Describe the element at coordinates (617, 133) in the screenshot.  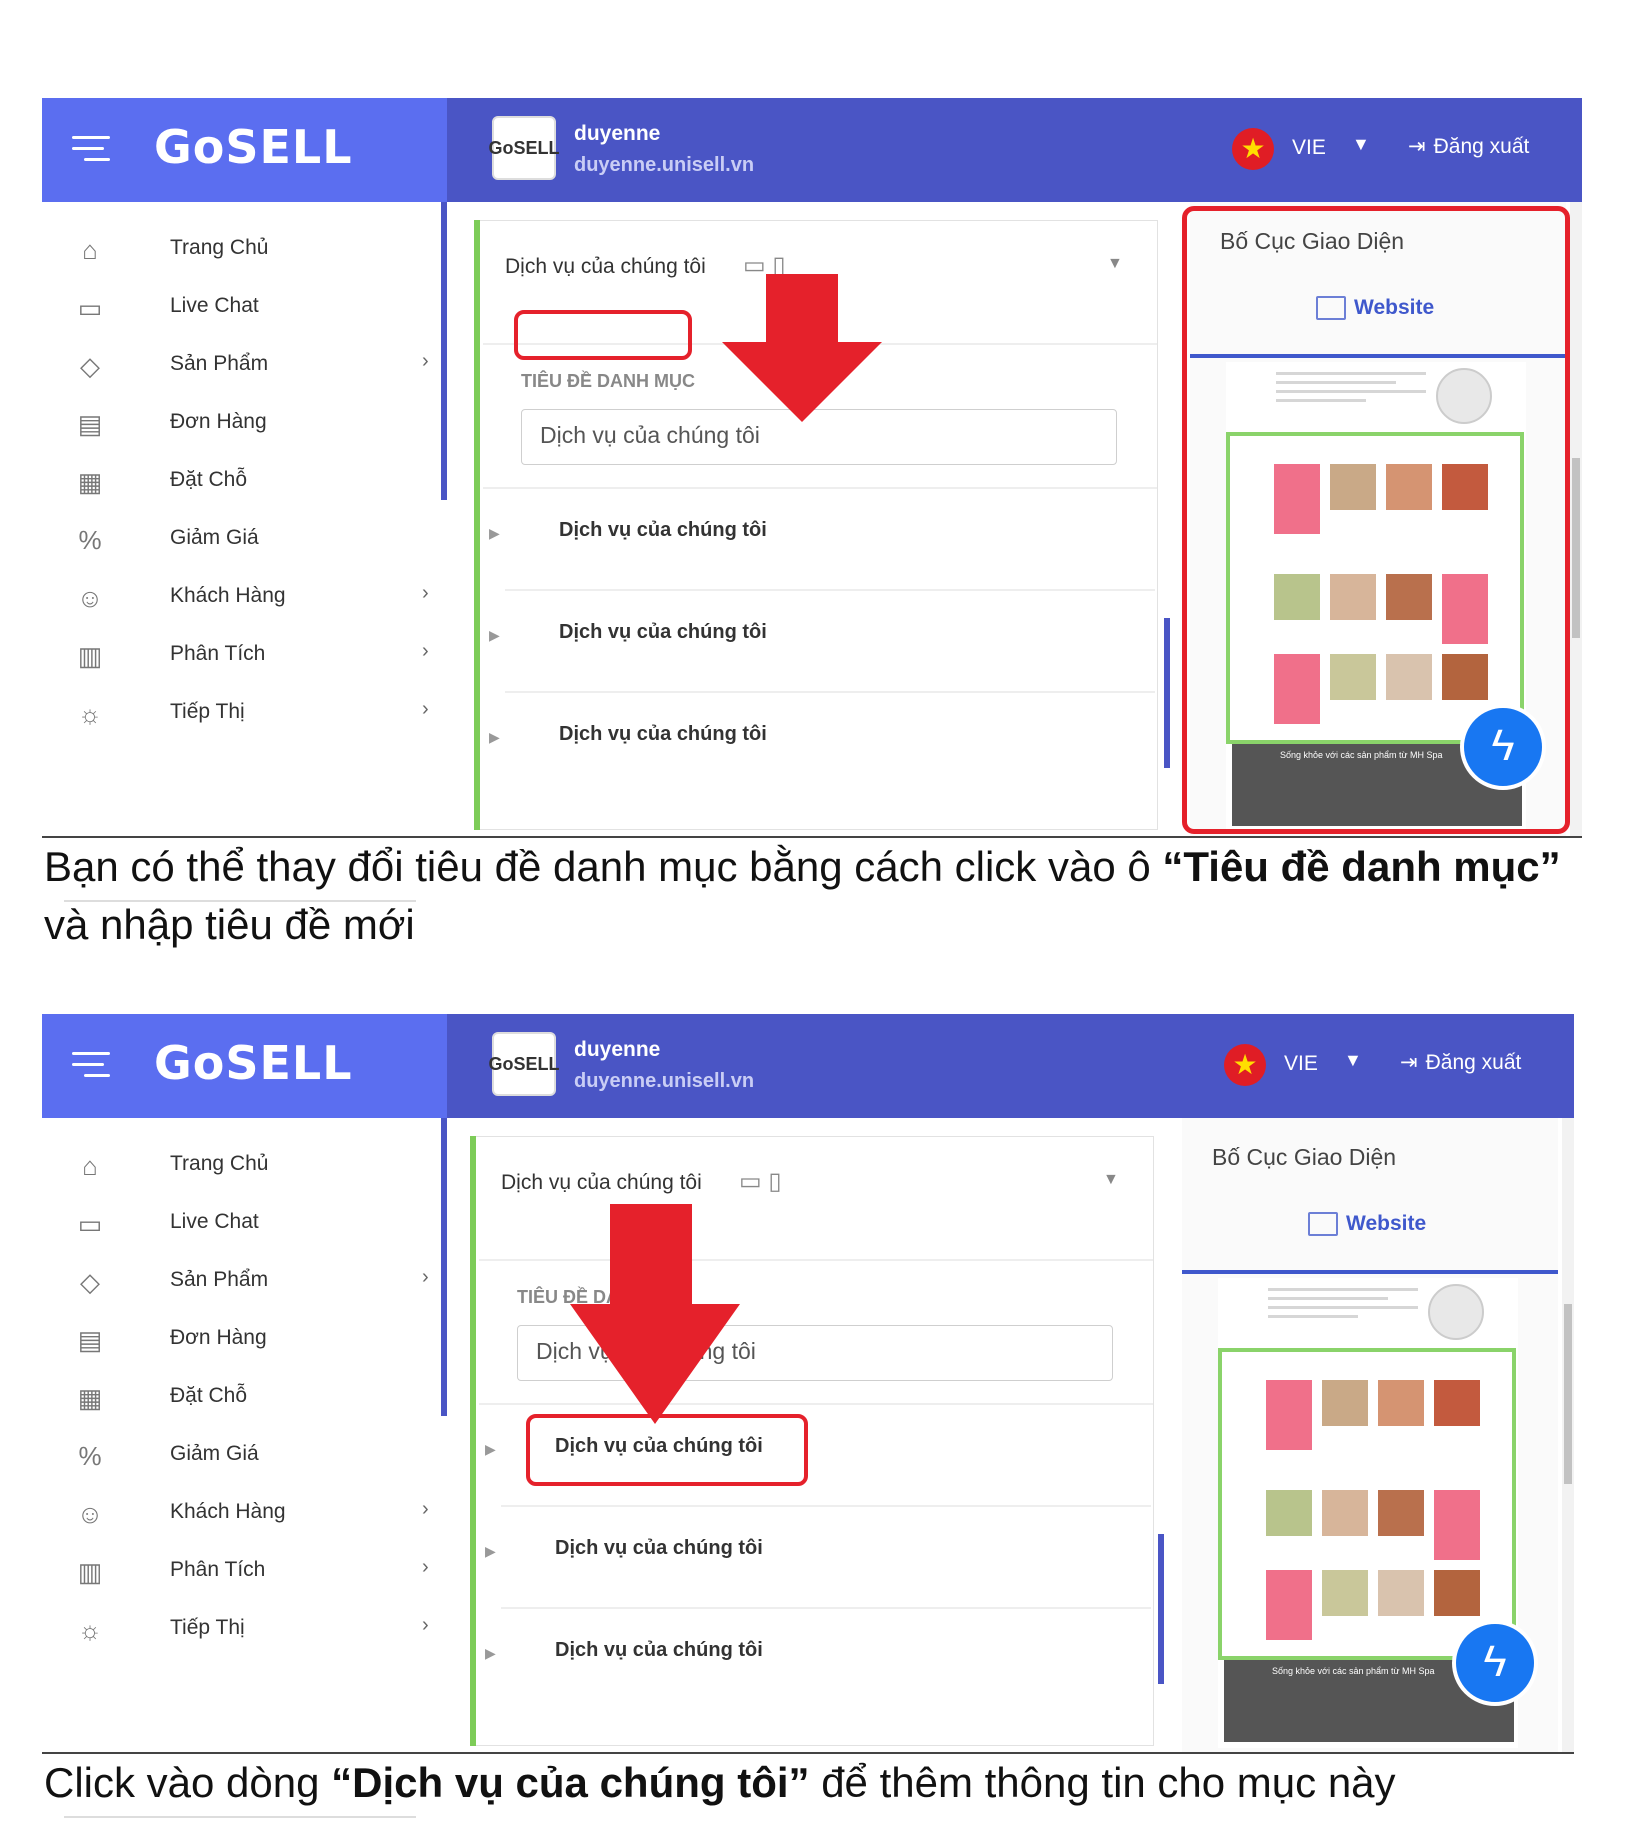
I see `store-name: duyenne` at that location.